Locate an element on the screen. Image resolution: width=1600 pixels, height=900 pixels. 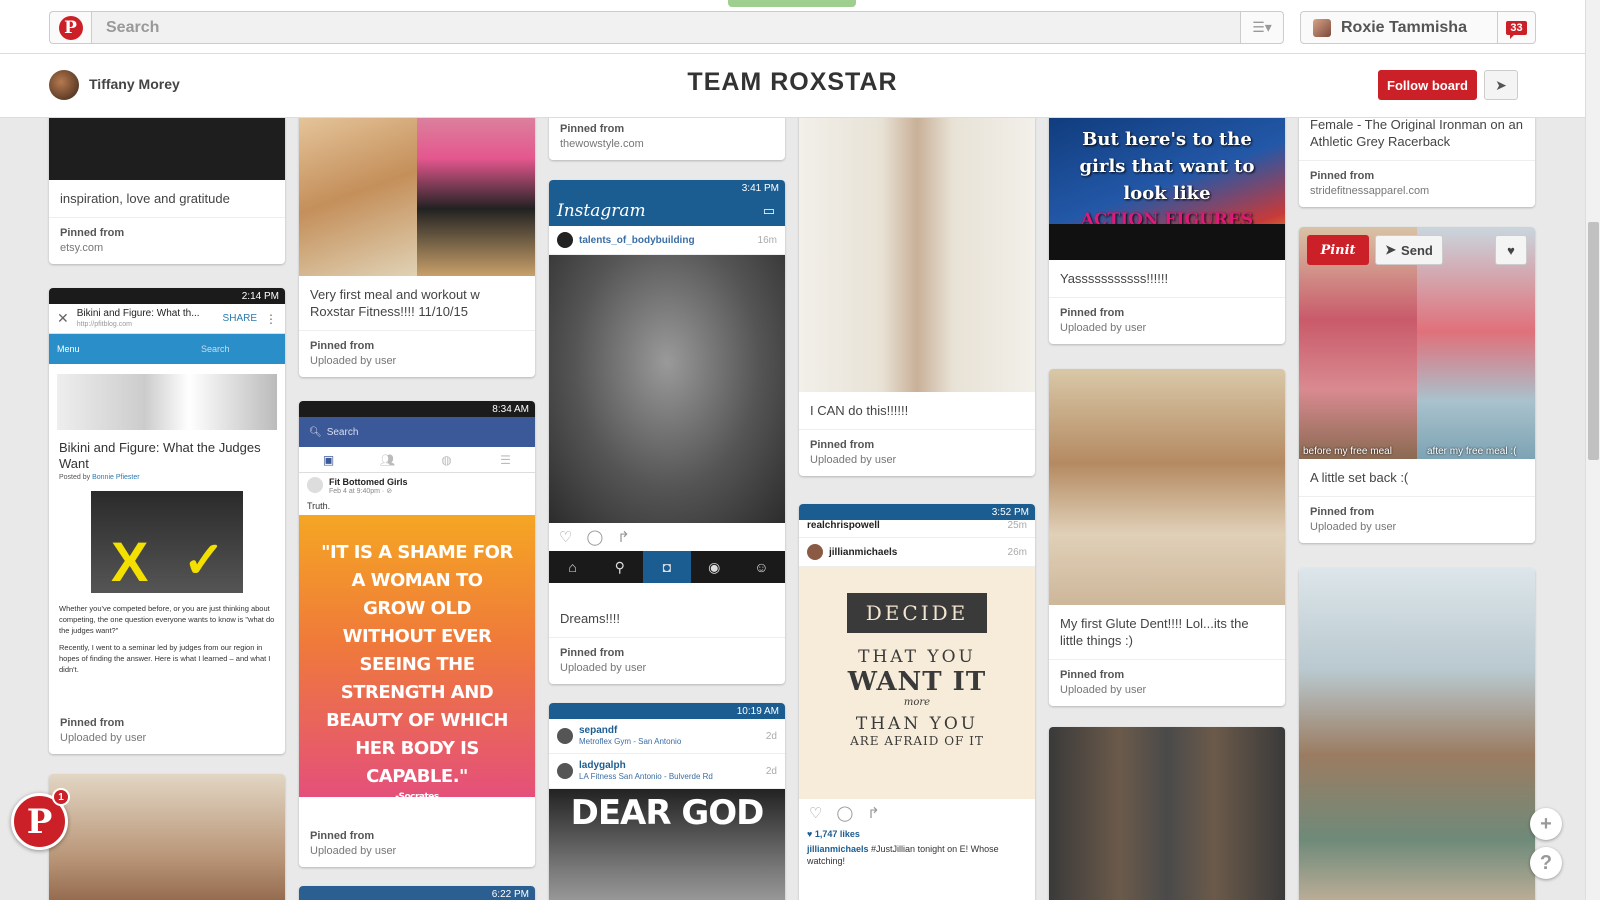
scrollbar-thumb is located at coordinates (1593, 341).